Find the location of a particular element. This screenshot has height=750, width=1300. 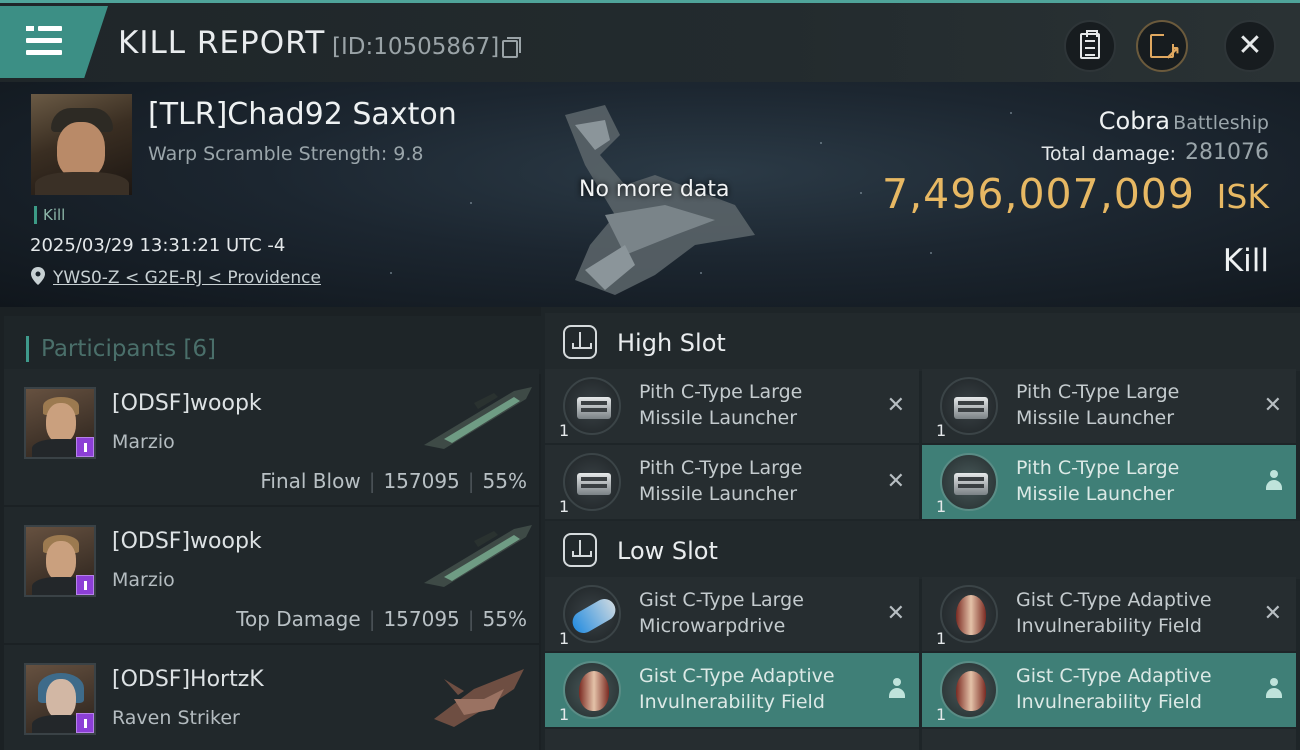

participant-stats: Top Damage | 157095 | 55% is located at coordinates (381, 619).